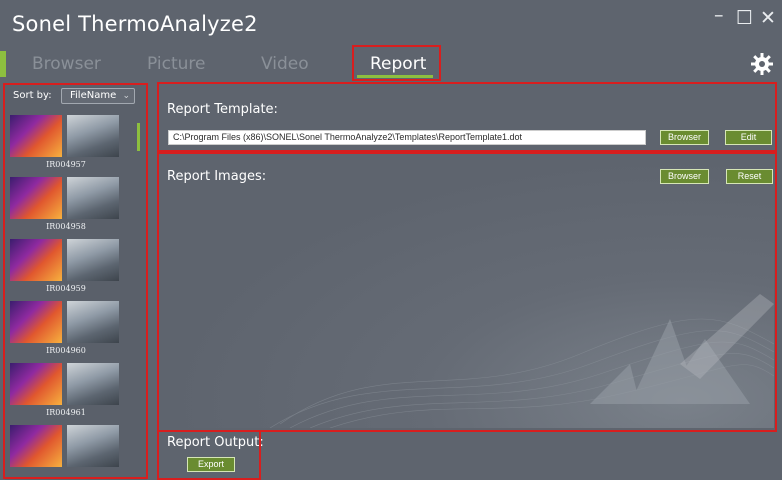 Image resolution: width=782 pixels, height=480 pixels. Describe the element at coordinates (768, 18) in the screenshot. I see `close-button: ✕` at that location.